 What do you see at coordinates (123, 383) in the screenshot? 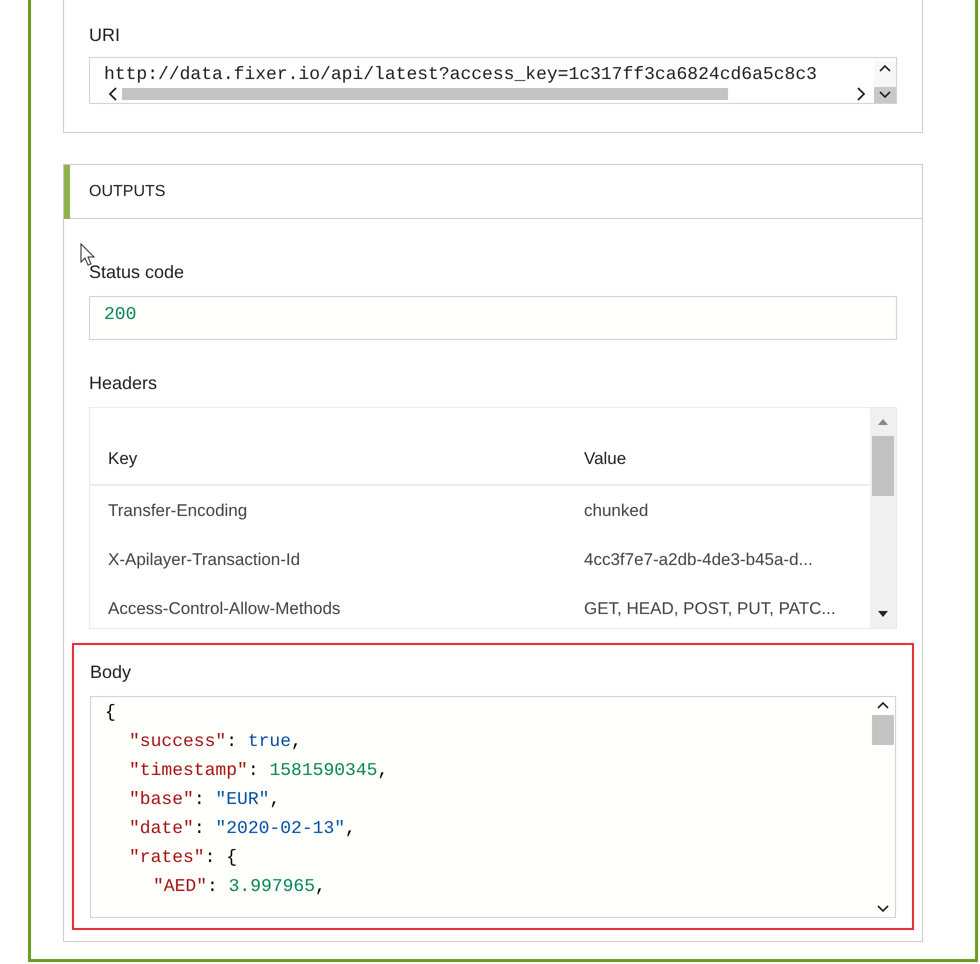
I see `headers-label: Headers` at bounding box center [123, 383].